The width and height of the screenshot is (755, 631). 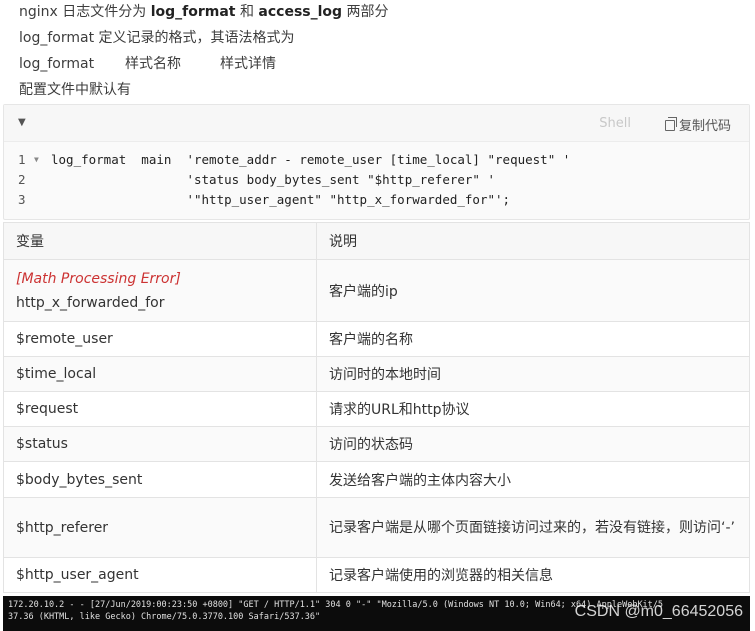 I want to click on syntax-line: log_format 样式名称 样式详情, so click(x=147, y=63).